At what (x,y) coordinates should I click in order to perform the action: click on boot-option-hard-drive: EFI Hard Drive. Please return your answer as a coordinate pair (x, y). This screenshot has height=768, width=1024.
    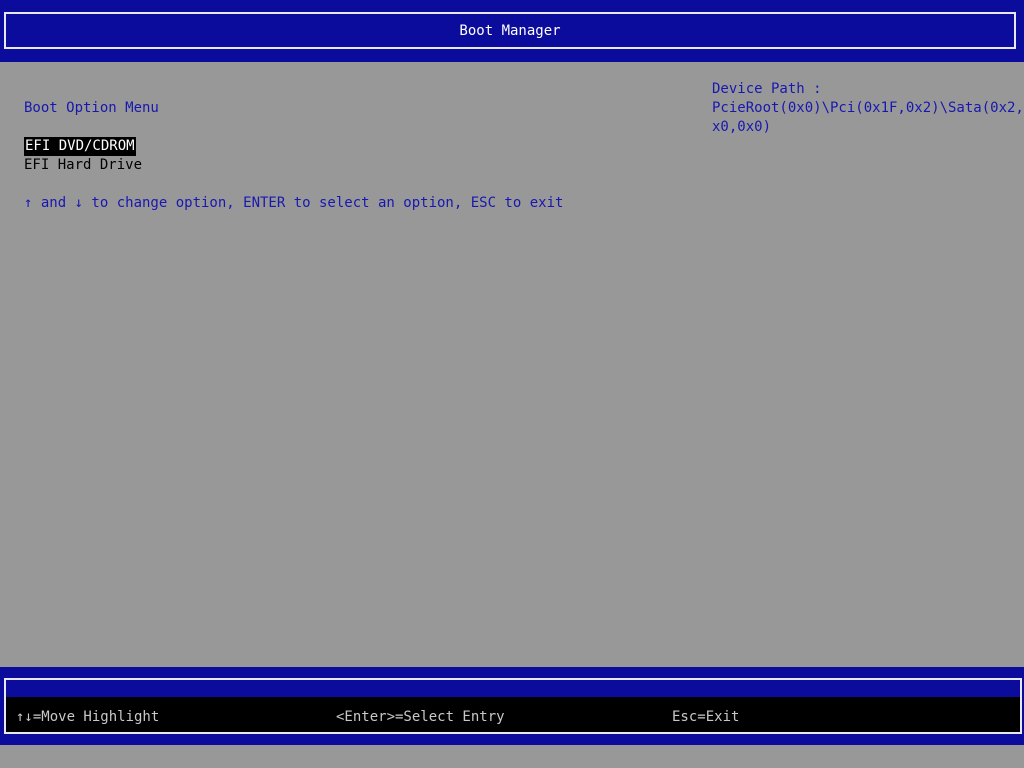
    Looking at the image, I should click on (83, 165).